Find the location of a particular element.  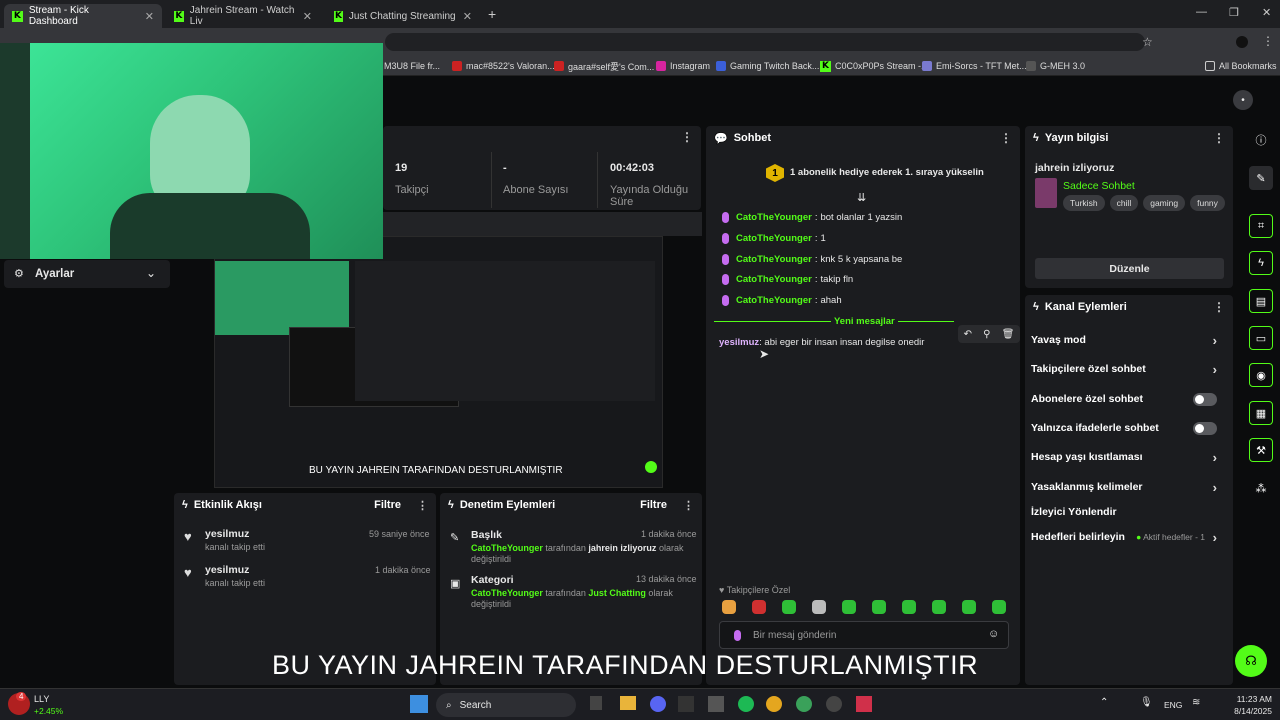

edit-button: Düzenle is located at coordinates (1129, 268).